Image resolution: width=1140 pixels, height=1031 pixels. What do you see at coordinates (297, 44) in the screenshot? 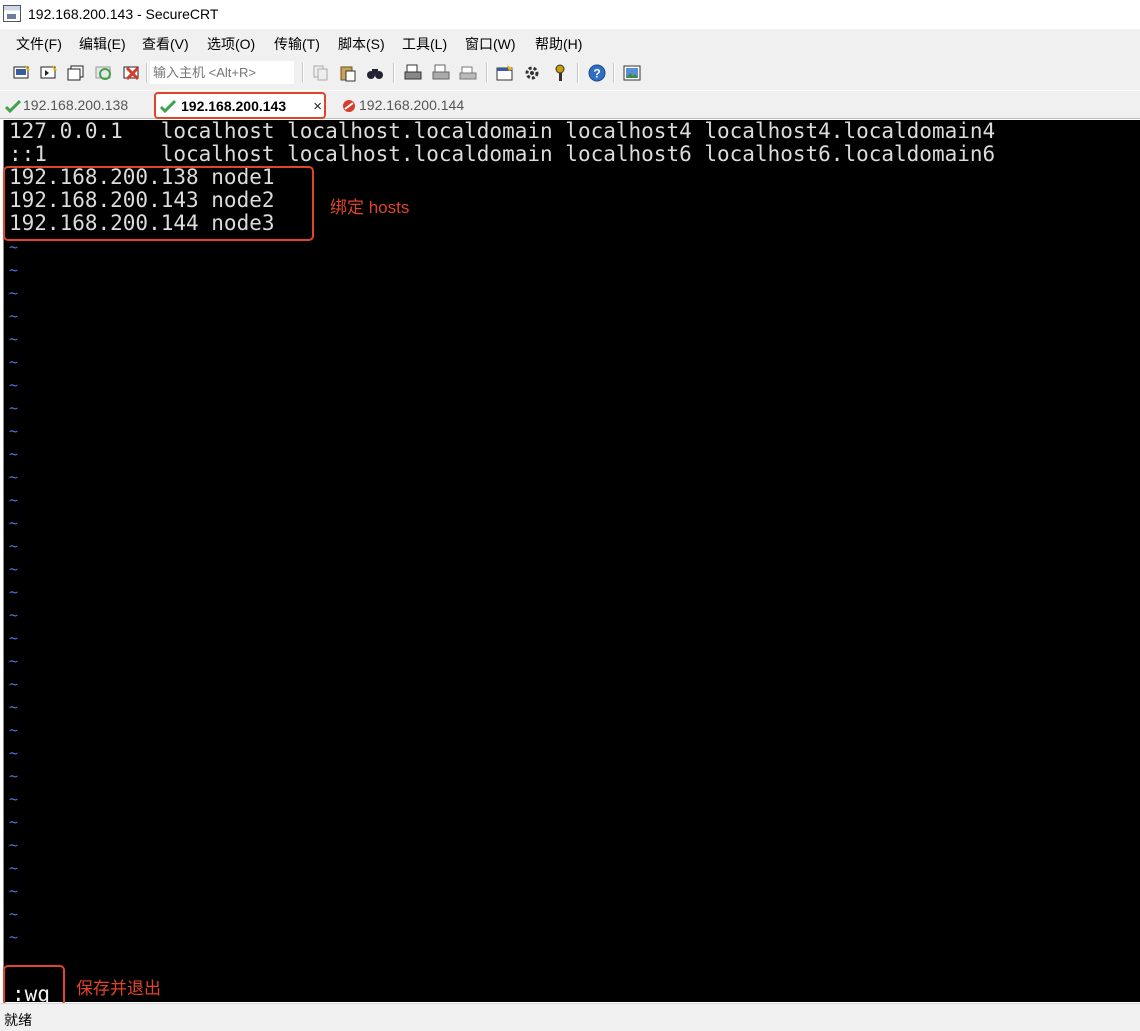
I see `menu-transfer: 传输(T)` at bounding box center [297, 44].